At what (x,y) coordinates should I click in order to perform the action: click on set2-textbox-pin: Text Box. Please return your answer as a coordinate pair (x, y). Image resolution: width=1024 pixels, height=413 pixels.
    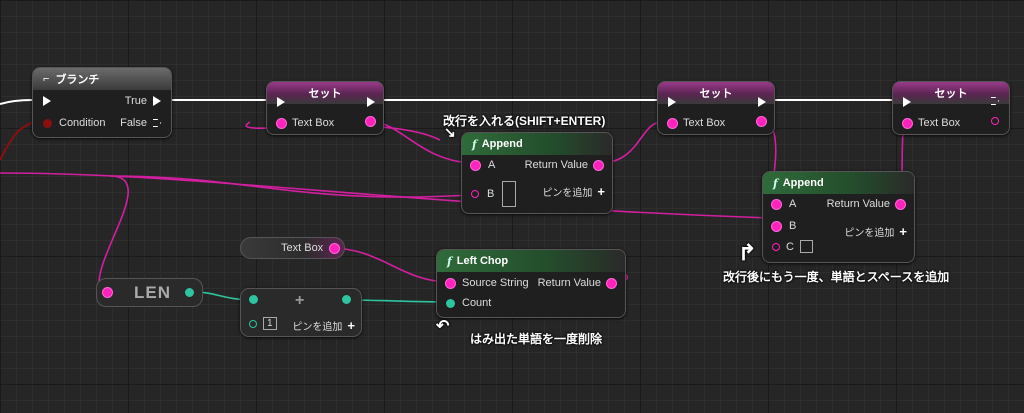
    Looking at the image, I should click on (696, 123).